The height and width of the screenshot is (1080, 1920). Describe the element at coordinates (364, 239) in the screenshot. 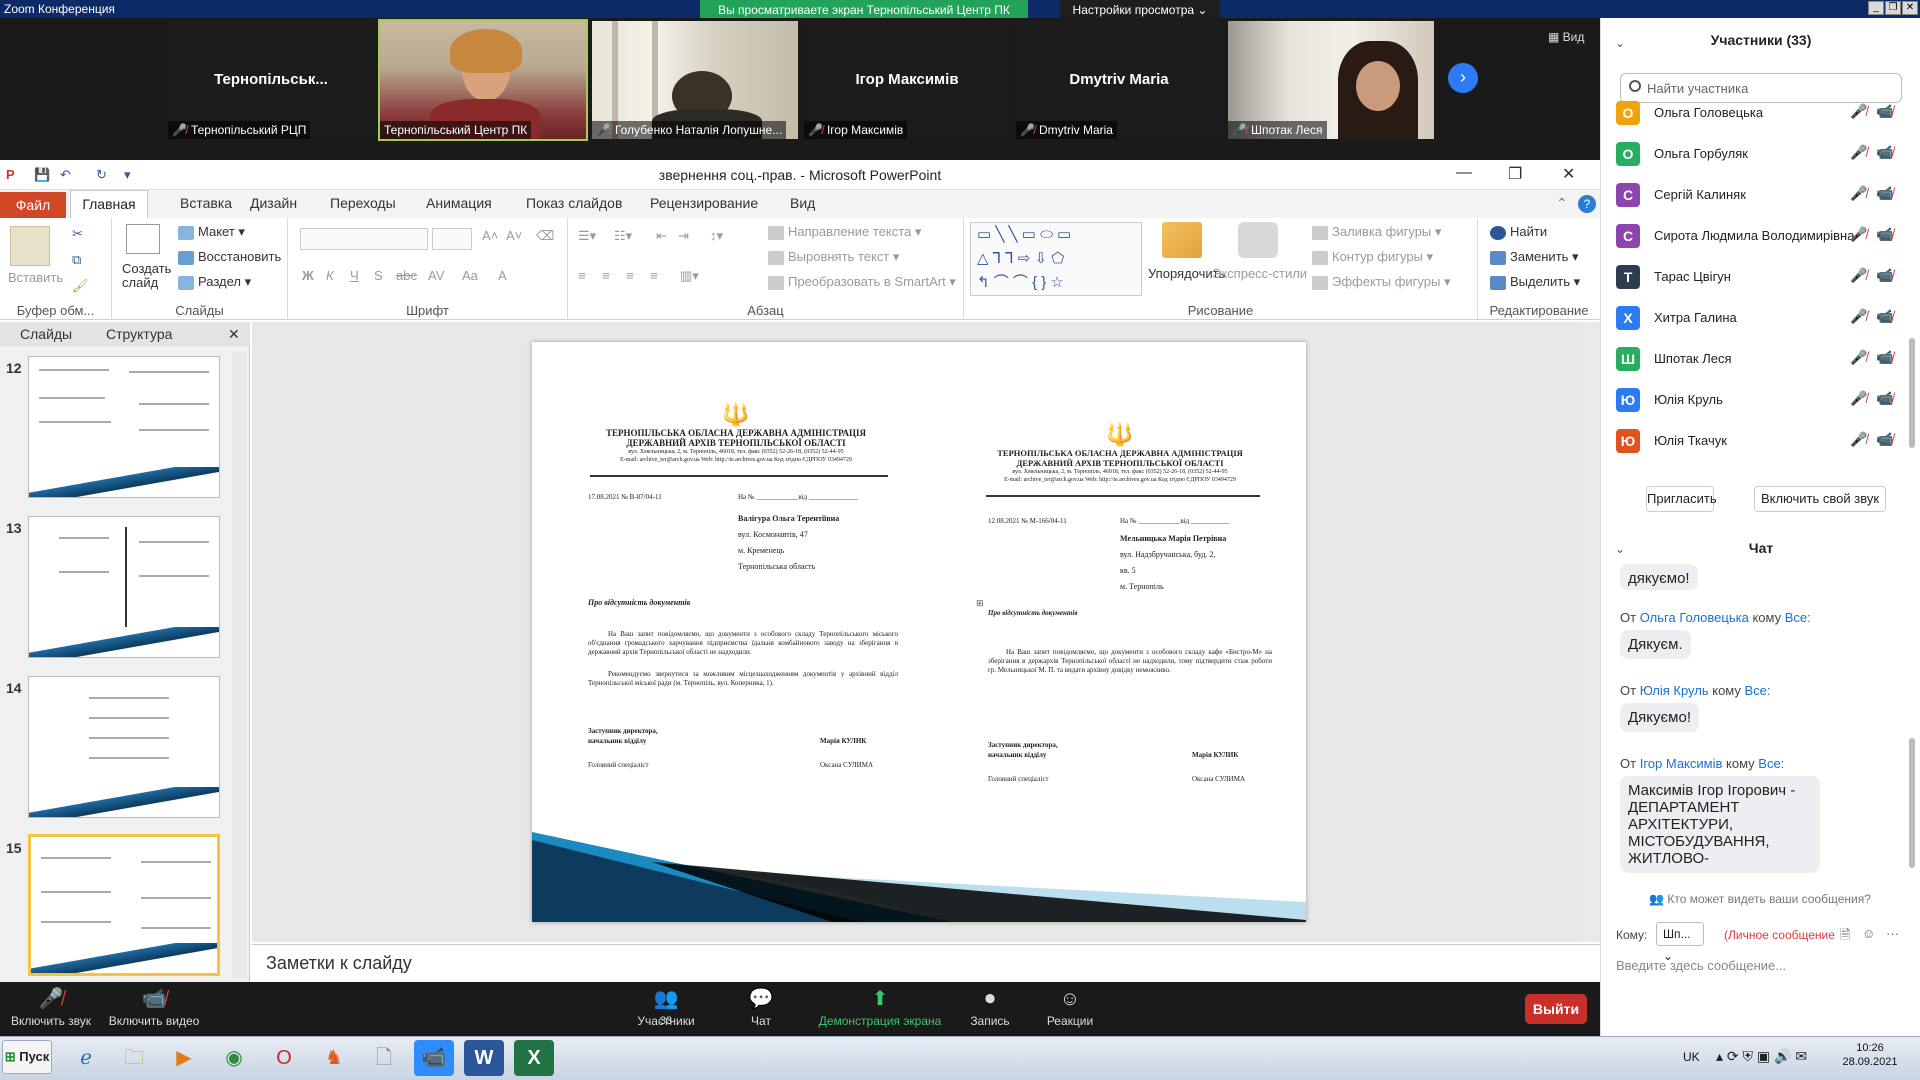

I see `font-name-select` at that location.